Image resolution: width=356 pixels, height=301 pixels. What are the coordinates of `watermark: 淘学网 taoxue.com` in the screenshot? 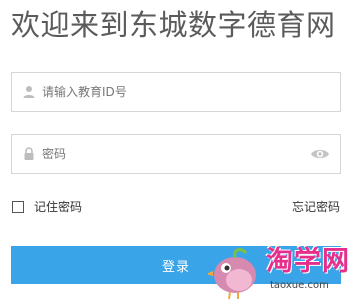 It's located at (280, 272).